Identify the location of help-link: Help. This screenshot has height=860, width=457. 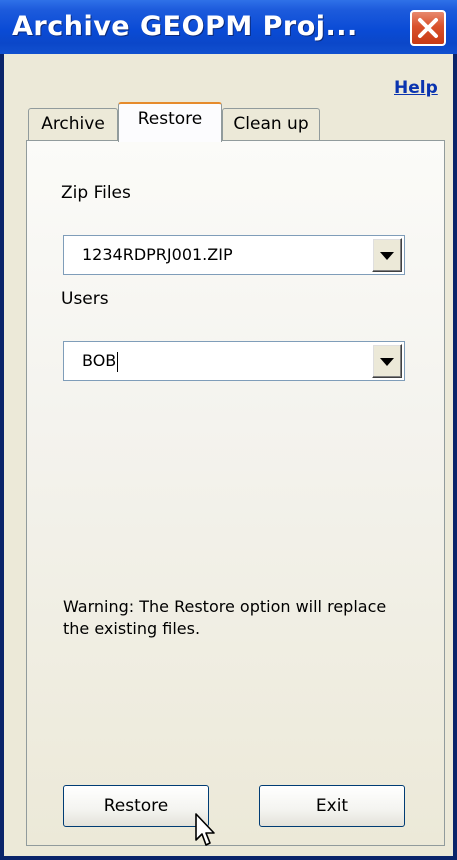
(416, 88).